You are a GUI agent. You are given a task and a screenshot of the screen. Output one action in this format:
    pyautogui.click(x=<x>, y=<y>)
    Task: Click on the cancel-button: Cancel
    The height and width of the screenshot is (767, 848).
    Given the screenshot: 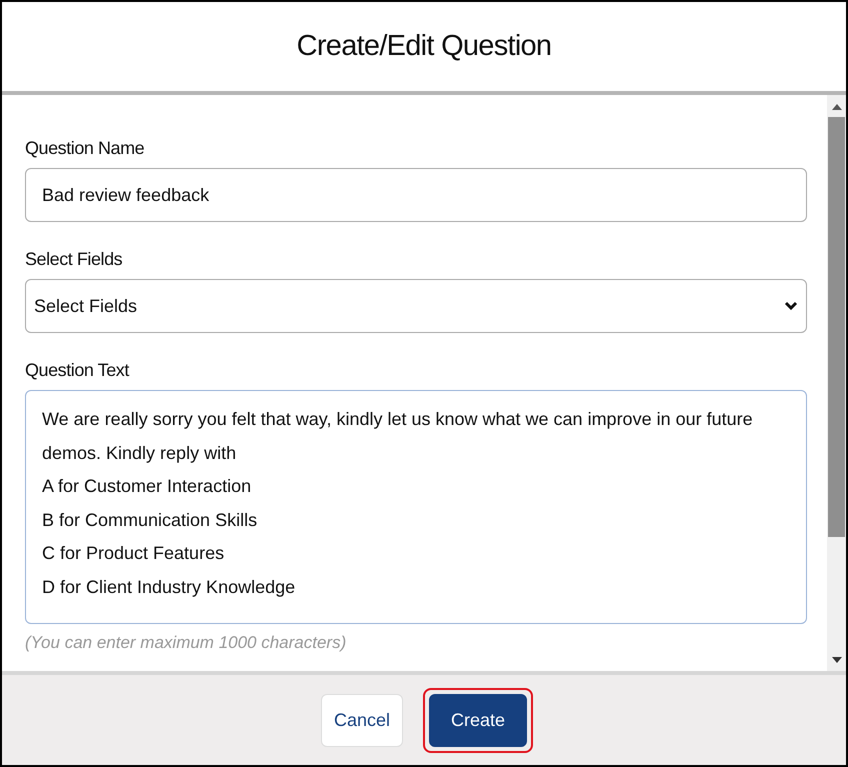 What is the action you would take?
    pyautogui.click(x=362, y=720)
    